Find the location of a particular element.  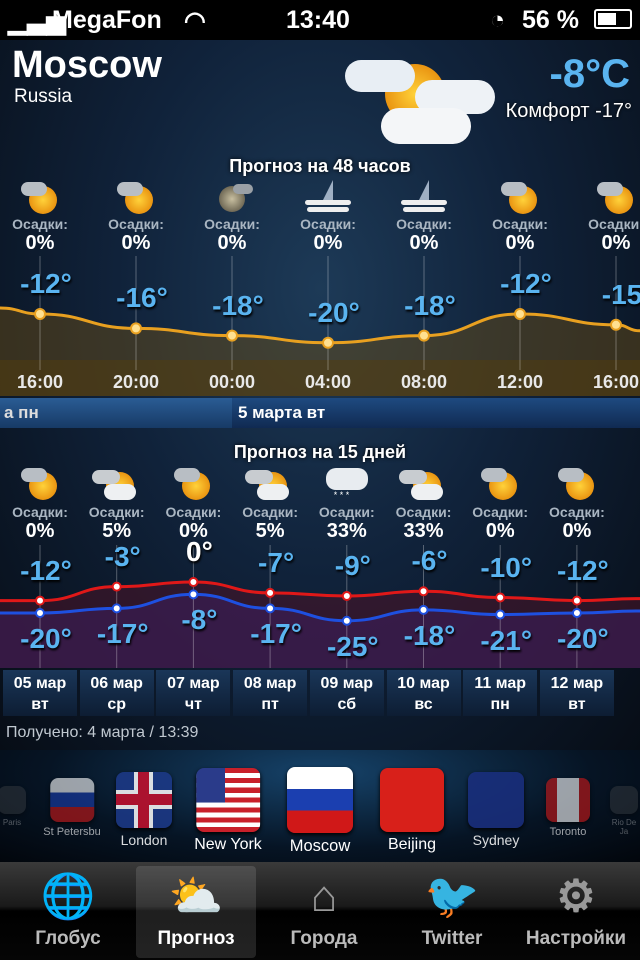

day-date: 11 мар is located at coordinates (500, 683).